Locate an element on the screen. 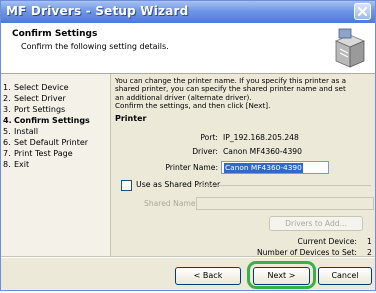 Image resolution: width=376 pixels, height=293 pixels. step-set-default-printer: 6. Set Default Printer is located at coordinates (46, 142).